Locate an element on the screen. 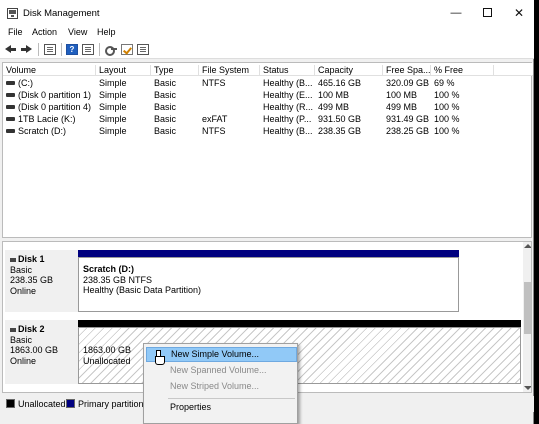 This screenshot has height=424, width=539. column-header-capacity: Capacity is located at coordinates (349, 70).